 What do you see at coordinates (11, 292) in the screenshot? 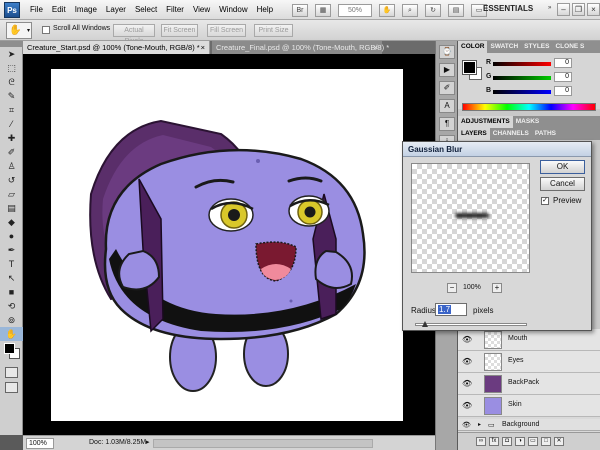
I see `shape-tool-icon: ■` at bounding box center [11, 292].